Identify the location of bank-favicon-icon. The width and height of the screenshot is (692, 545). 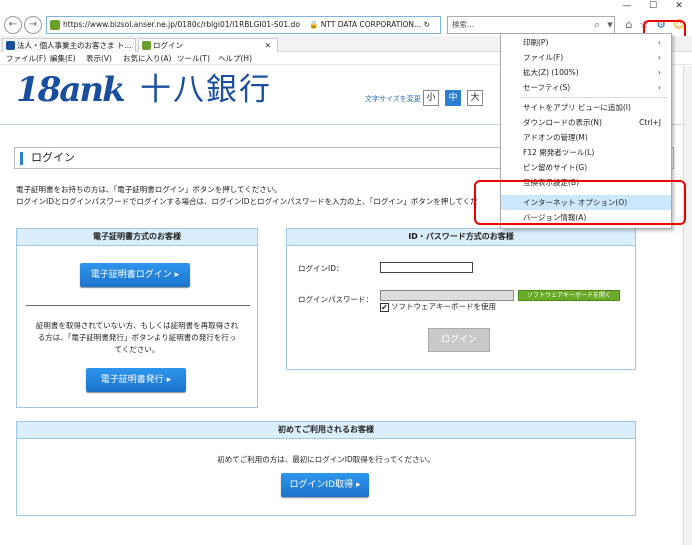
(10, 45).